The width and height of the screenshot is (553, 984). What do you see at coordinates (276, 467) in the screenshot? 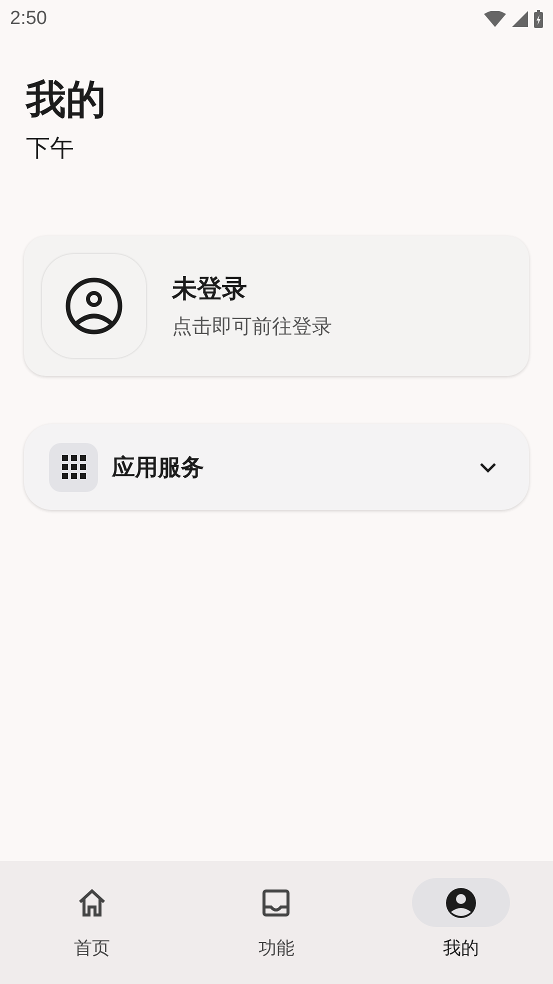
I see `services-row: 应用服务` at bounding box center [276, 467].